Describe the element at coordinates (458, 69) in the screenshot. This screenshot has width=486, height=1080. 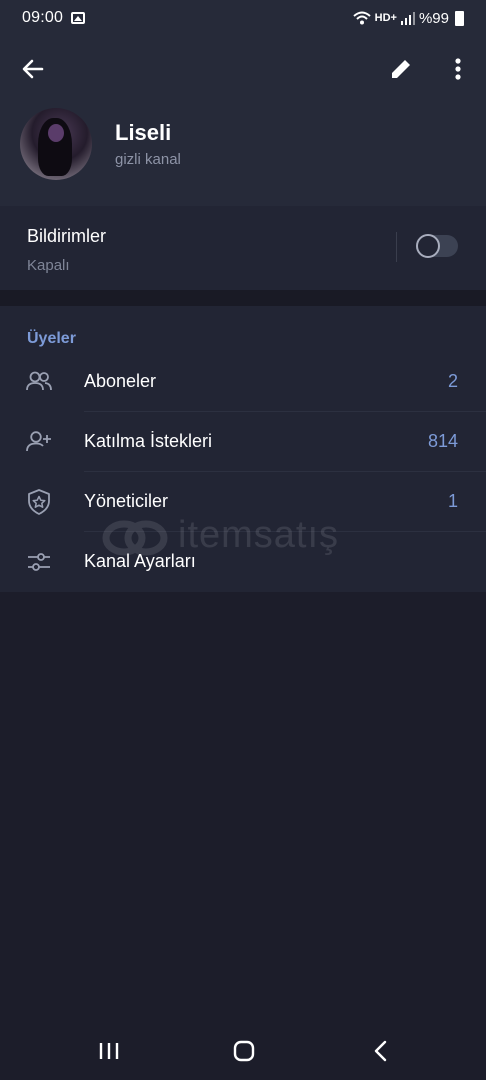
I see `more-options-icon` at that location.